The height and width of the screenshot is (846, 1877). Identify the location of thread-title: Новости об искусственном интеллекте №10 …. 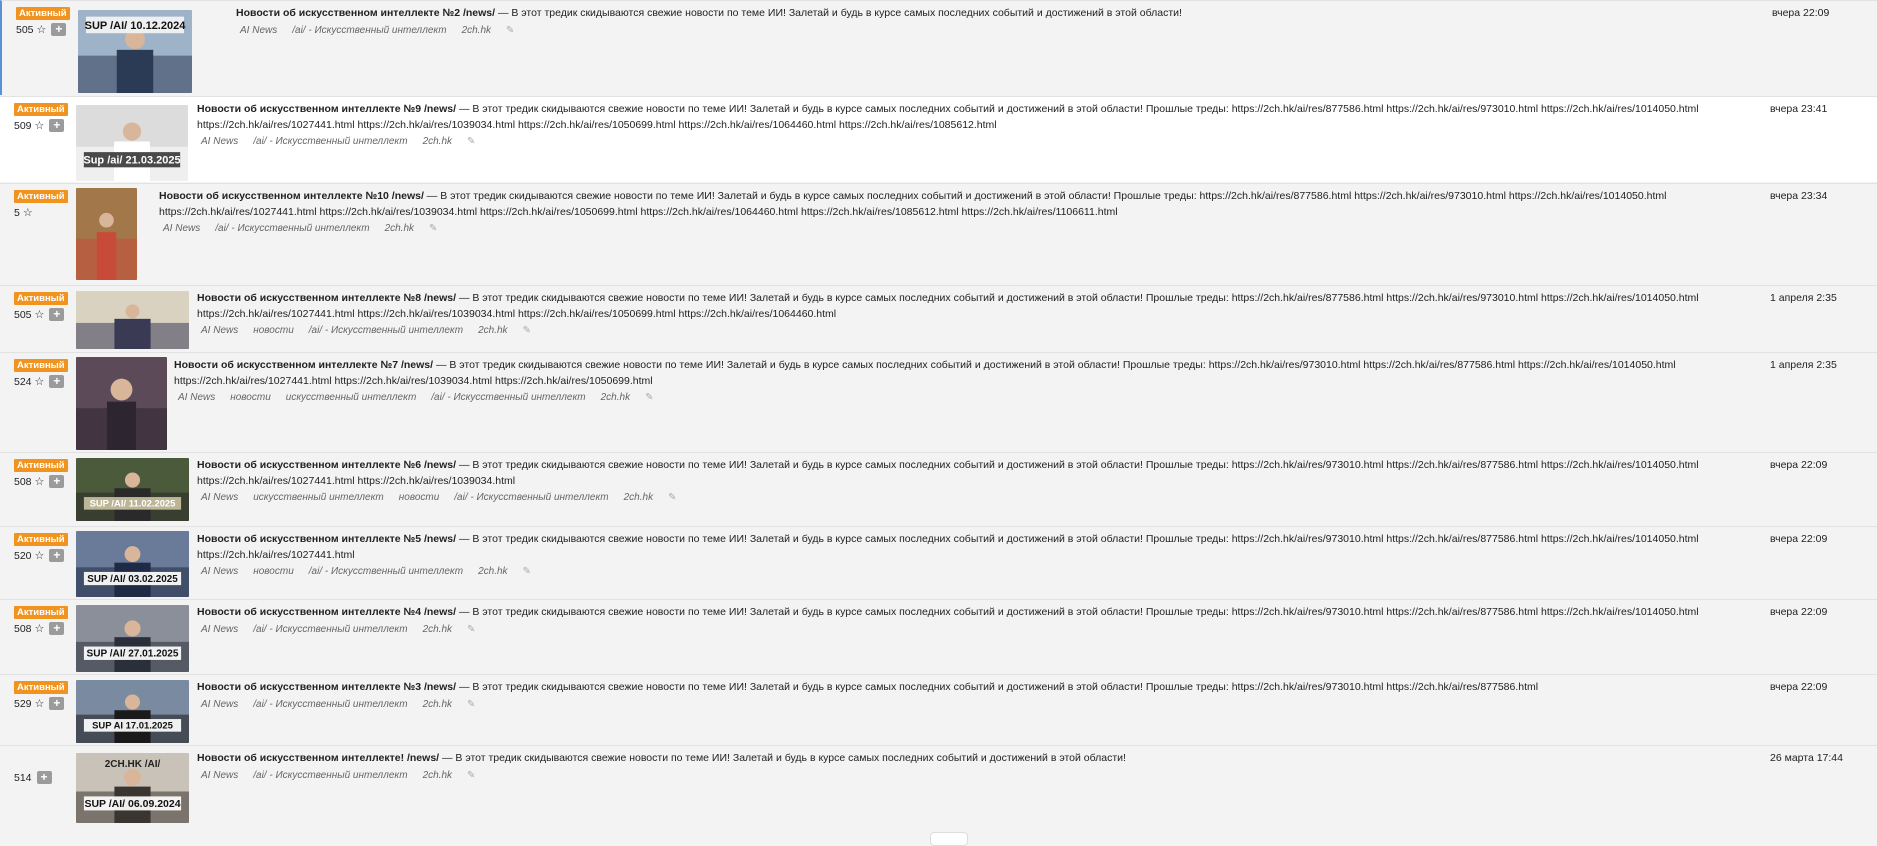
(291, 196).